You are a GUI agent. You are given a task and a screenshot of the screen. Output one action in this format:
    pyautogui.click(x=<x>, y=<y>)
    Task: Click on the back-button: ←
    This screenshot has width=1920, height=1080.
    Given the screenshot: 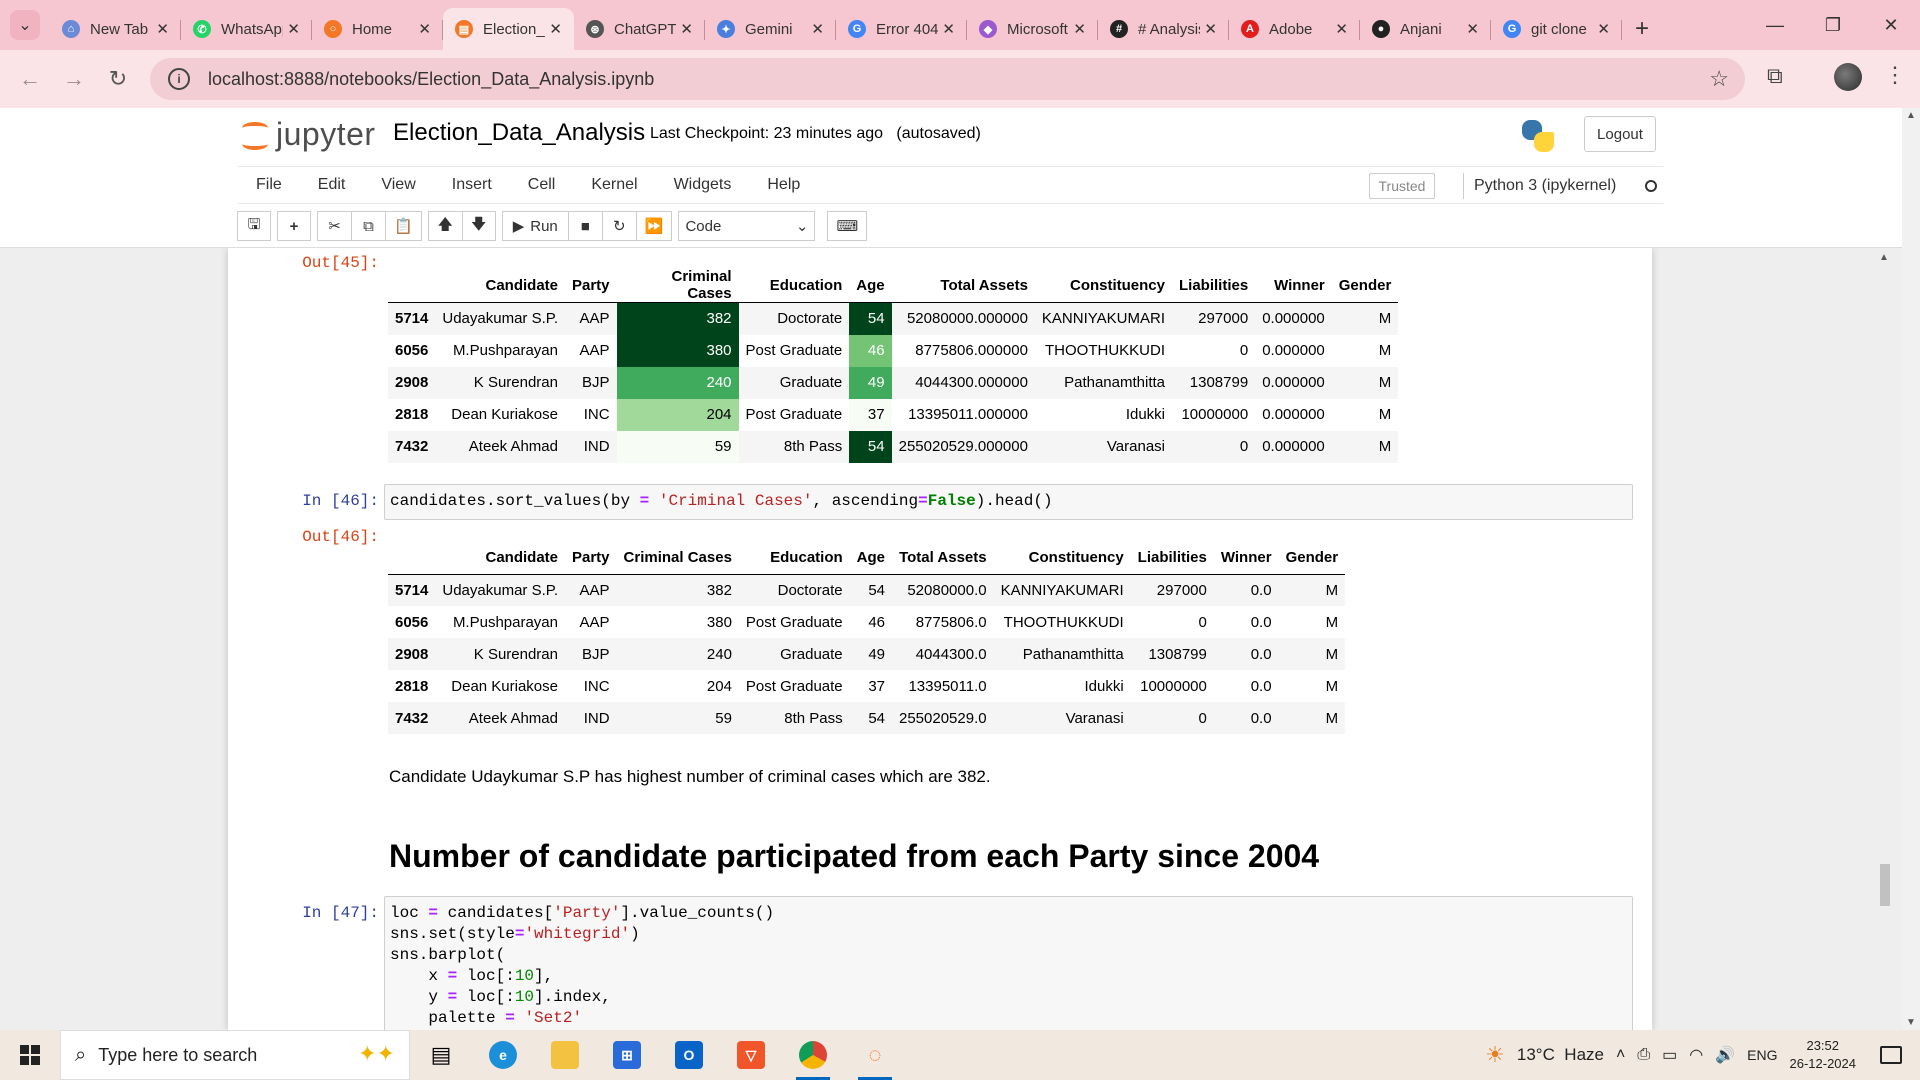 What is the action you would take?
    pyautogui.click(x=30, y=79)
    